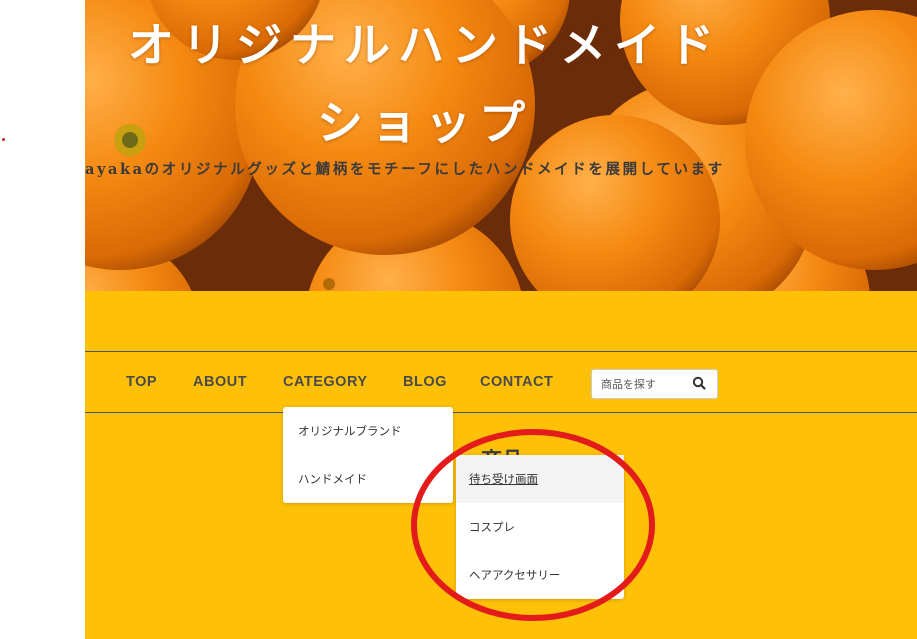  Describe the element at coordinates (368, 479) in the screenshot. I see `category-item-handmade: ハンドメイド` at that location.